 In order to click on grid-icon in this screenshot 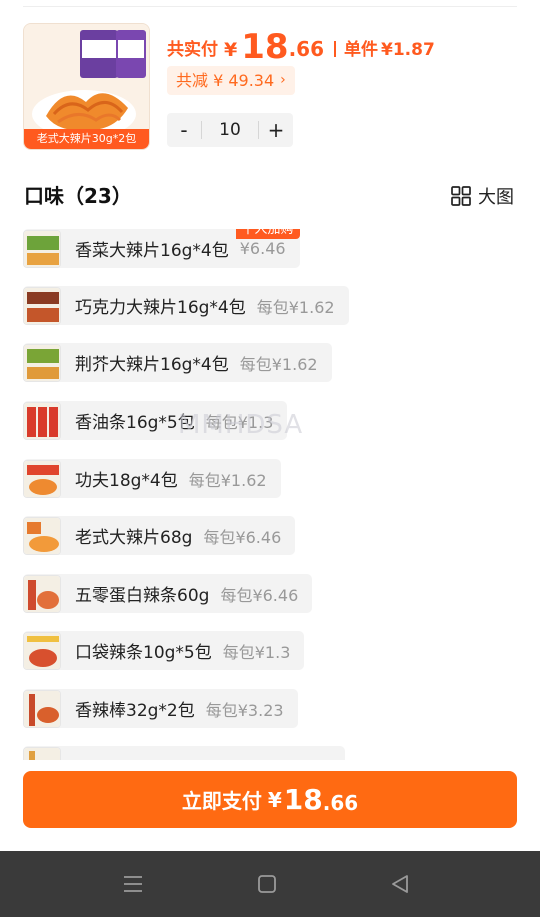, I will do `click(461, 196)`.